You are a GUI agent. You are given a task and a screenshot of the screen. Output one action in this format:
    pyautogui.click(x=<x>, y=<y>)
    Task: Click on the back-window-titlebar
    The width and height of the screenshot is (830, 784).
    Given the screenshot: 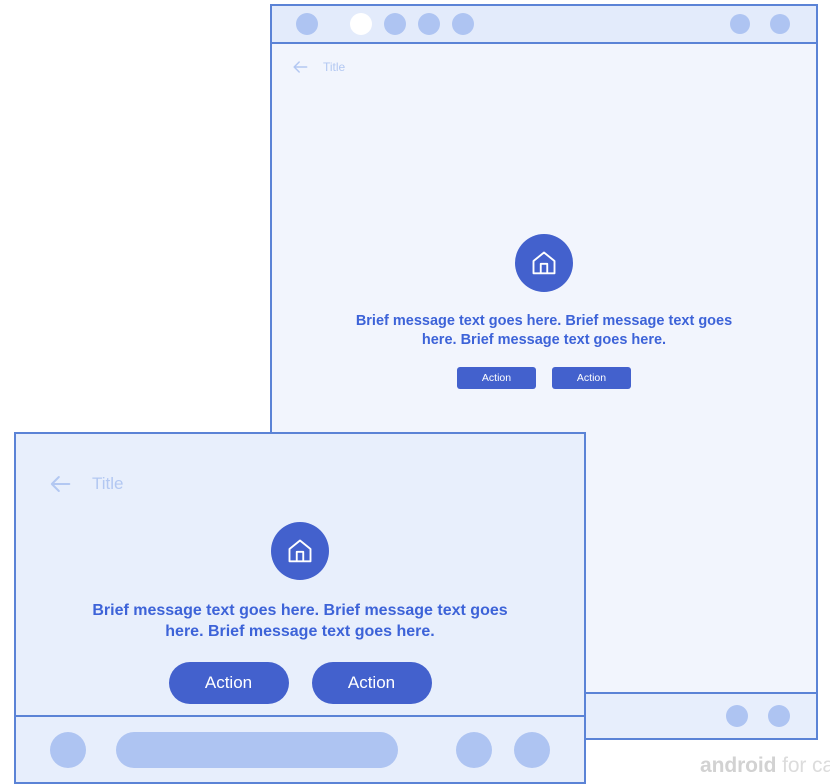 What is the action you would take?
    pyautogui.click(x=544, y=25)
    